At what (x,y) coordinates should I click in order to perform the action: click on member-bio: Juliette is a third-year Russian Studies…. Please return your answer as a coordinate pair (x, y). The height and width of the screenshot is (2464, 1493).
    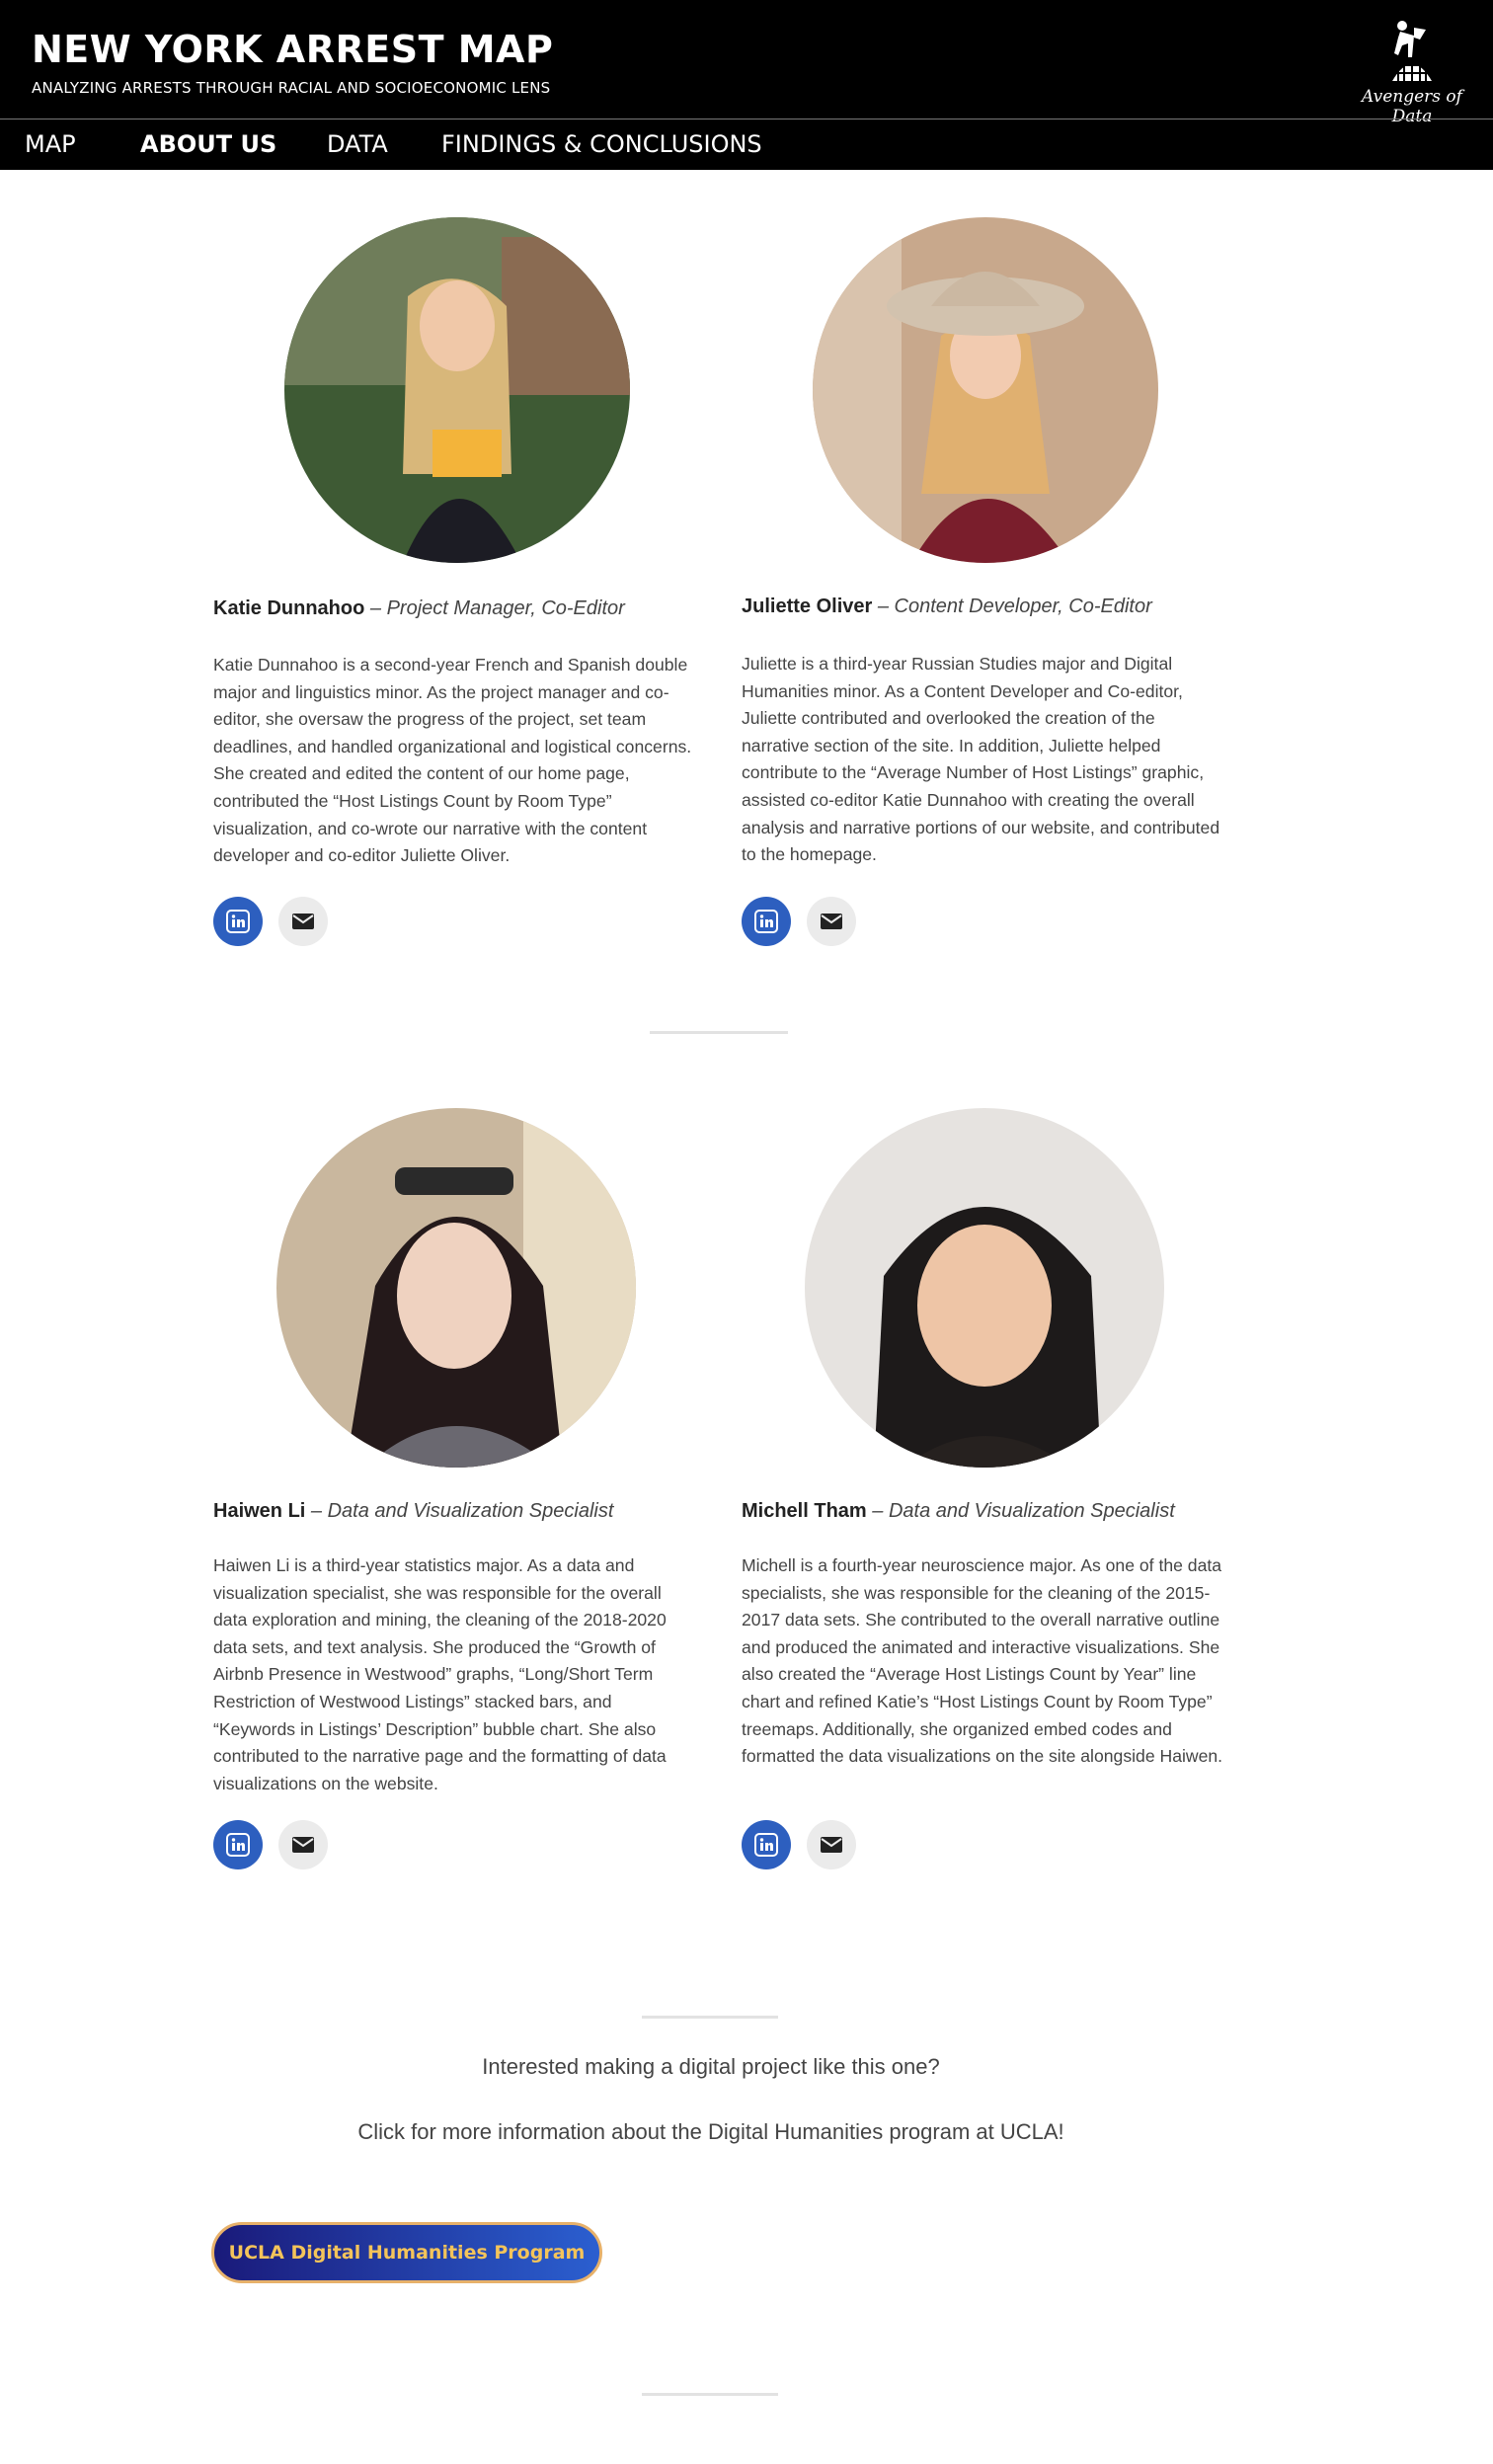
    Looking at the image, I should click on (981, 759).